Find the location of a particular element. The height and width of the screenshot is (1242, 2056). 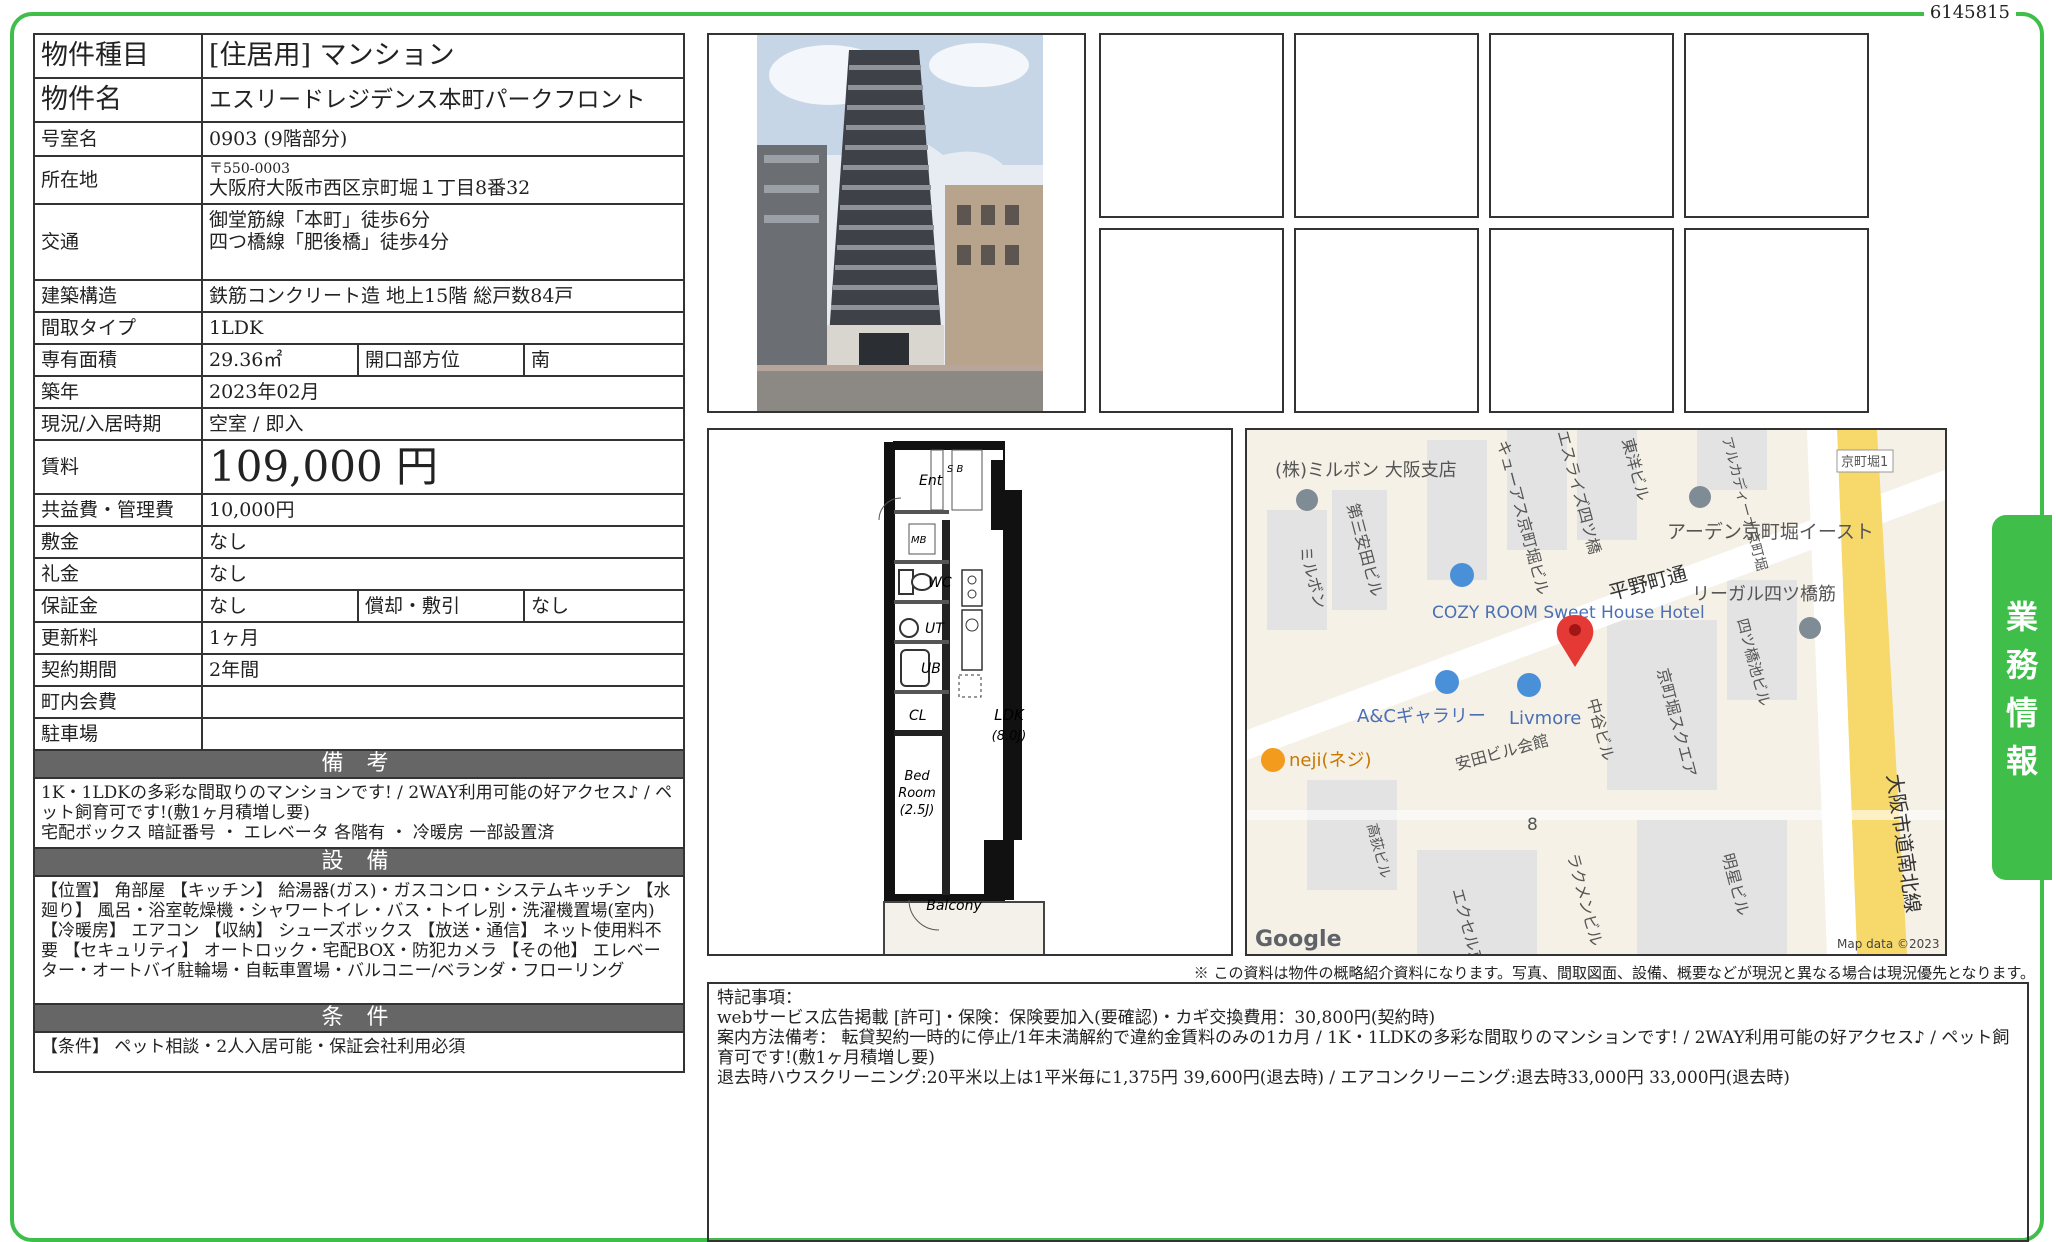

building-photo-image is located at coordinates (900, 223).